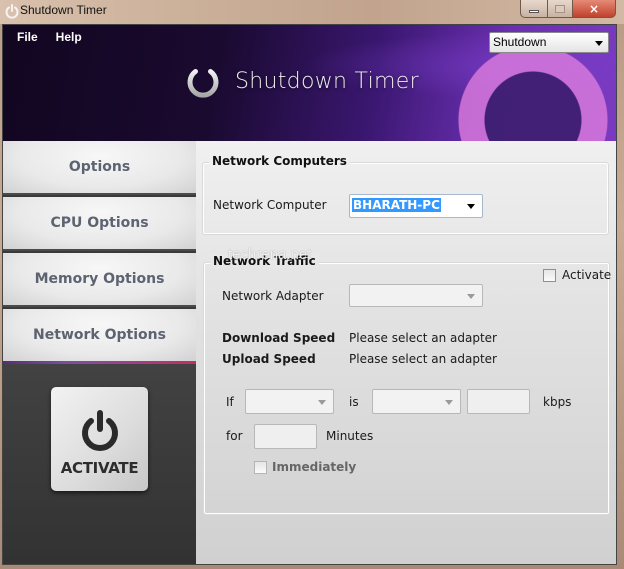  I want to click on app-logo: Shutdown Timer, so click(301, 81).